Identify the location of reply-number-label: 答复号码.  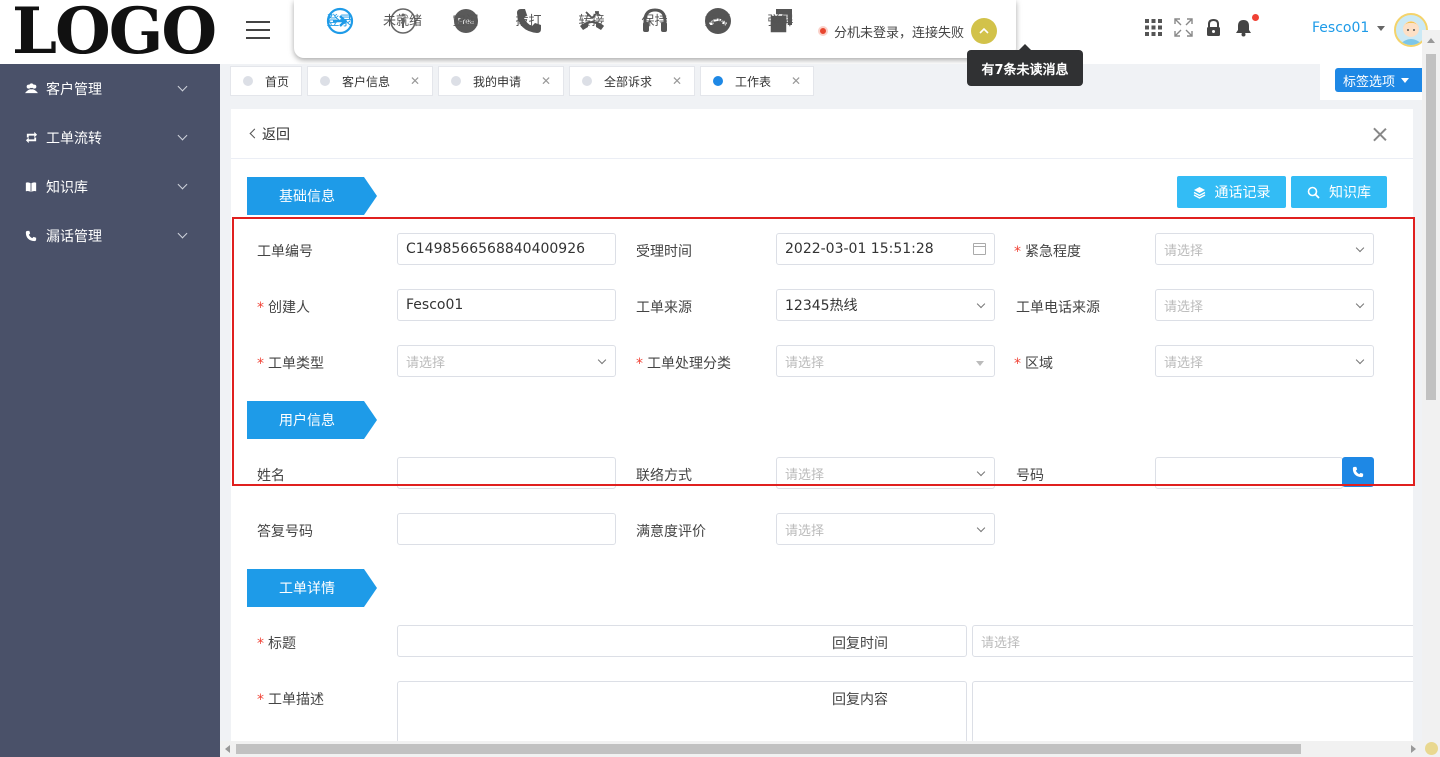
(285, 532).